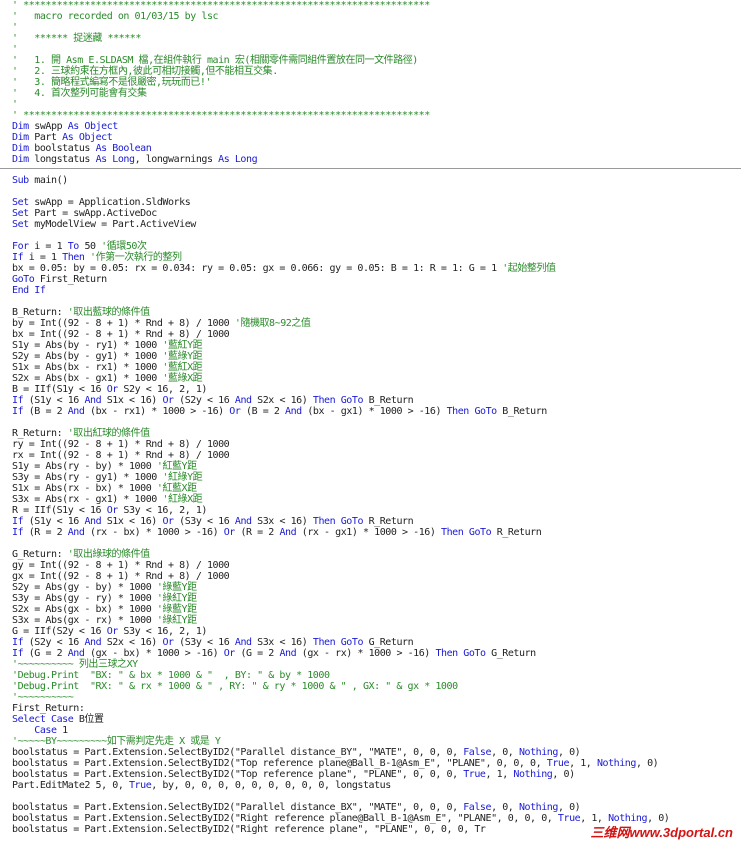  What do you see at coordinates (370, 148) in the screenshot?
I see `code-line: Dim boolstatus As Boolean` at bounding box center [370, 148].